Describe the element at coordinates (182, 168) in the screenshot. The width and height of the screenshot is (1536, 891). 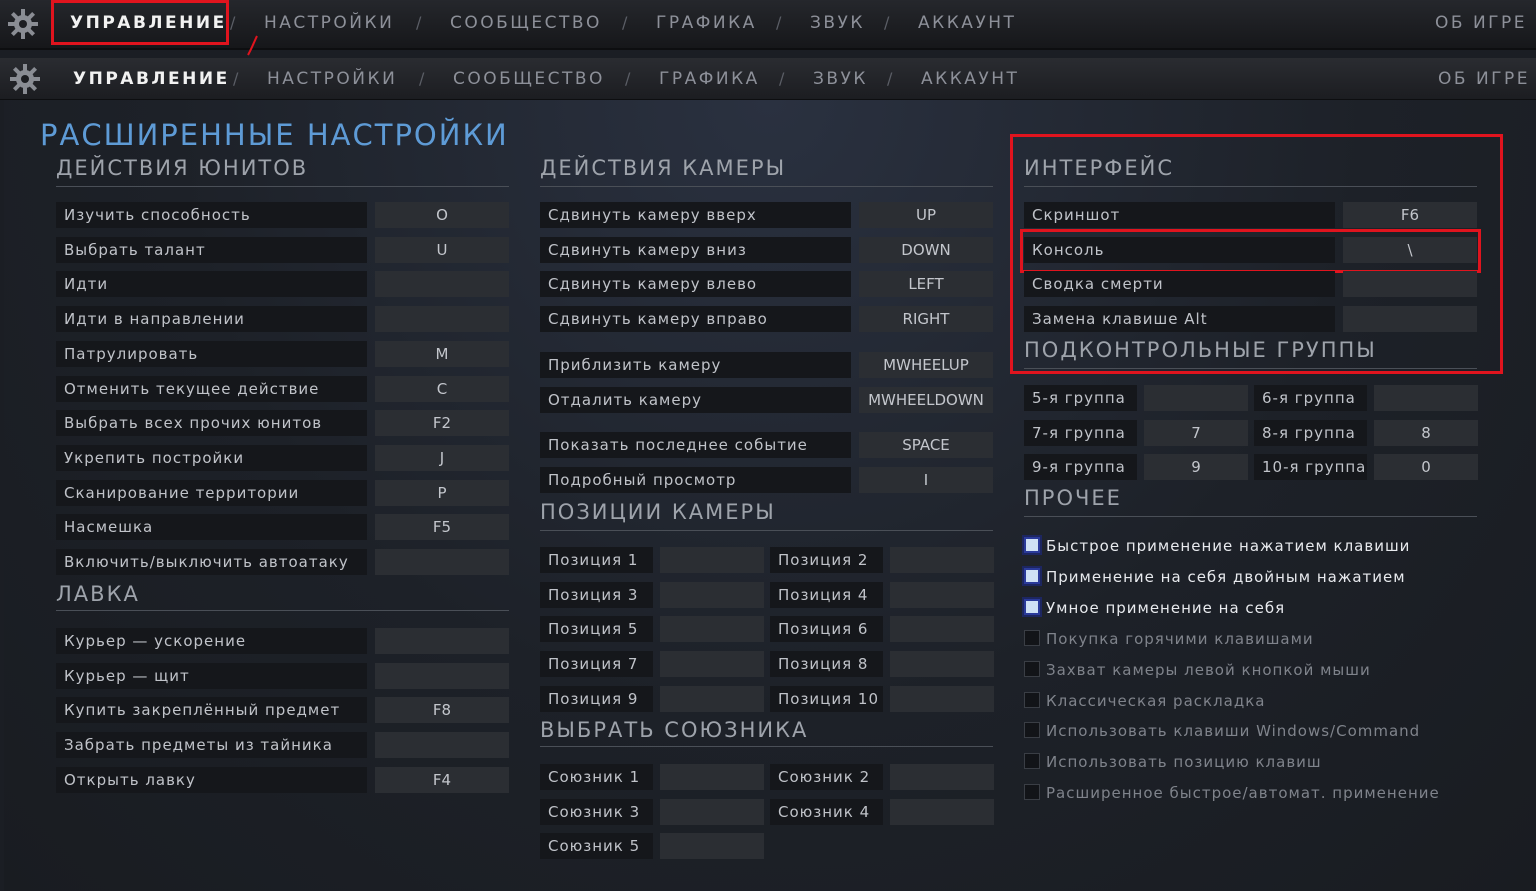
I see `section-title-unit-actions: ДЕЙСТВИЯ ЮНИТОВ` at that location.